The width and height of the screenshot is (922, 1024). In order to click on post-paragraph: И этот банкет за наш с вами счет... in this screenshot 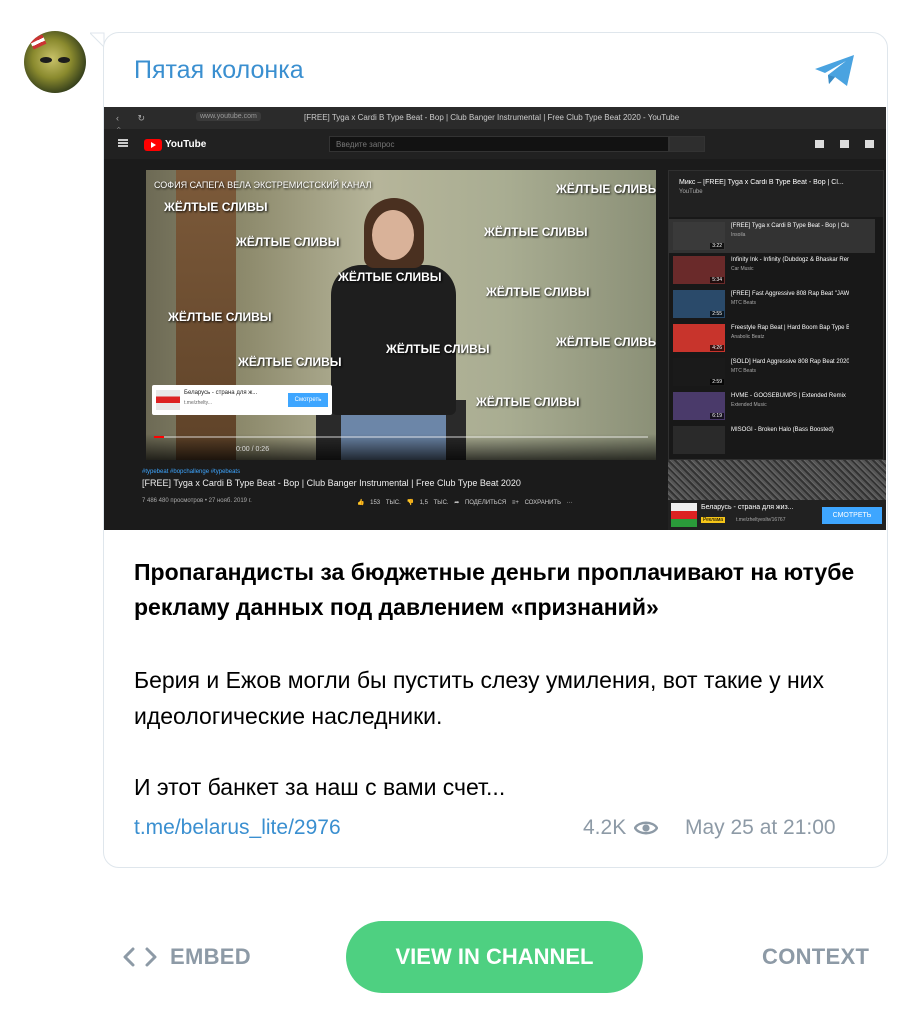, I will do `click(320, 787)`.